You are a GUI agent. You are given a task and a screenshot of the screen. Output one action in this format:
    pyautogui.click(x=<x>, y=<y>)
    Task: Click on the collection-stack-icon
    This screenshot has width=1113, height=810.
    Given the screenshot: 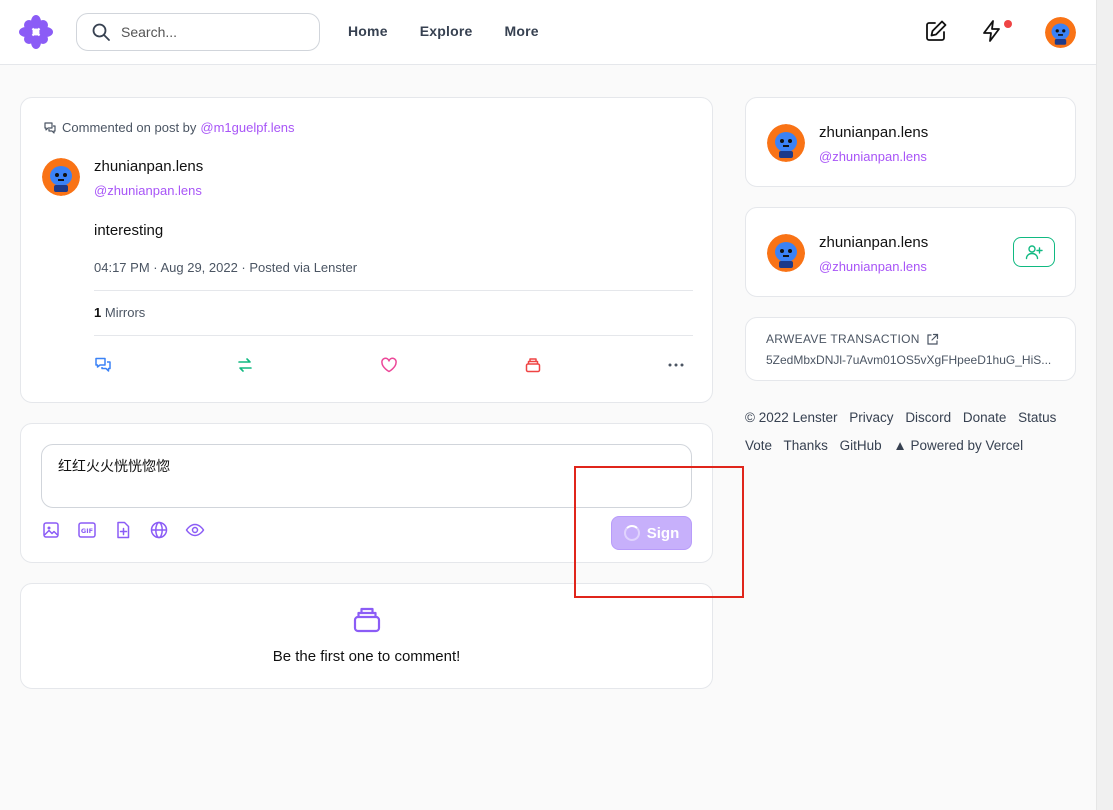 What is the action you would take?
    pyautogui.click(x=367, y=620)
    